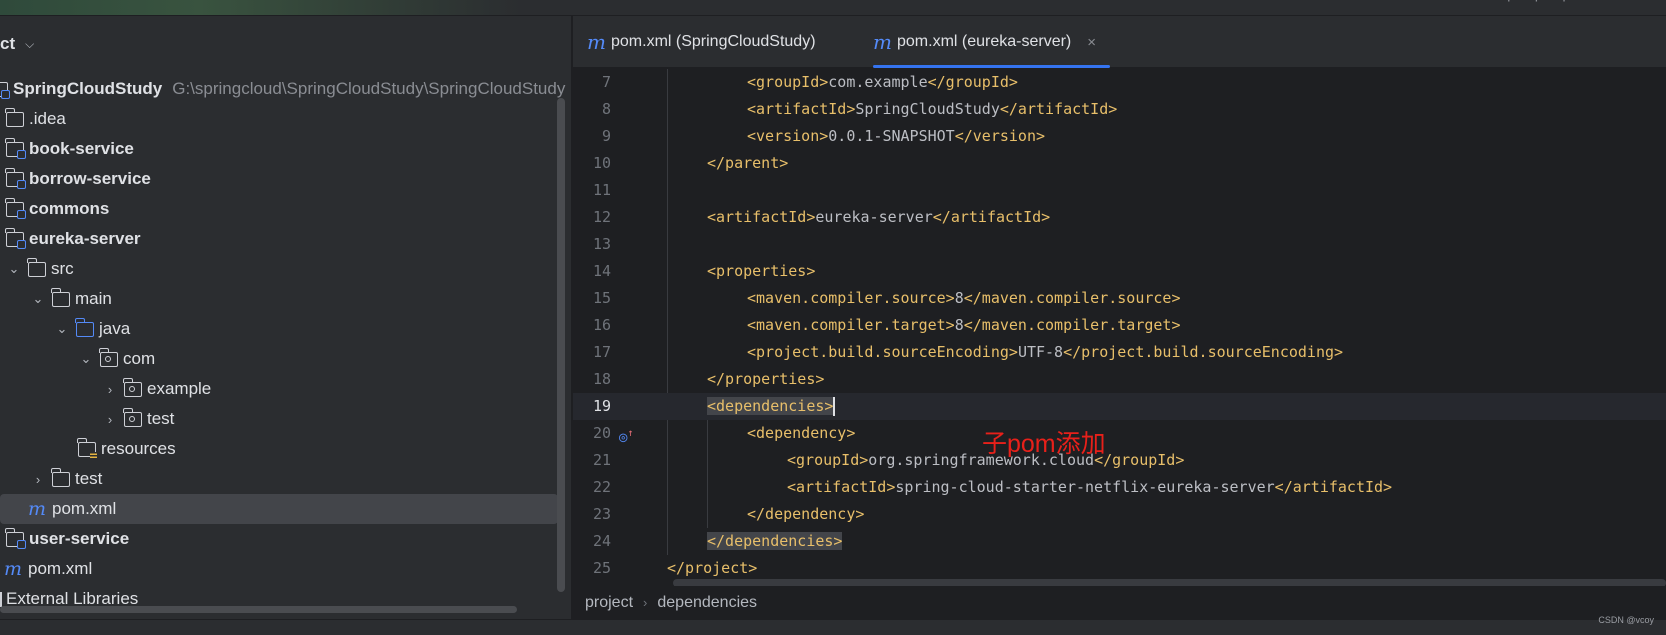 This screenshot has width=1666, height=635. What do you see at coordinates (285, 269) in the screenshot?
I see `tree-item-src: ⌄ src` at bounding box center [285, 269].